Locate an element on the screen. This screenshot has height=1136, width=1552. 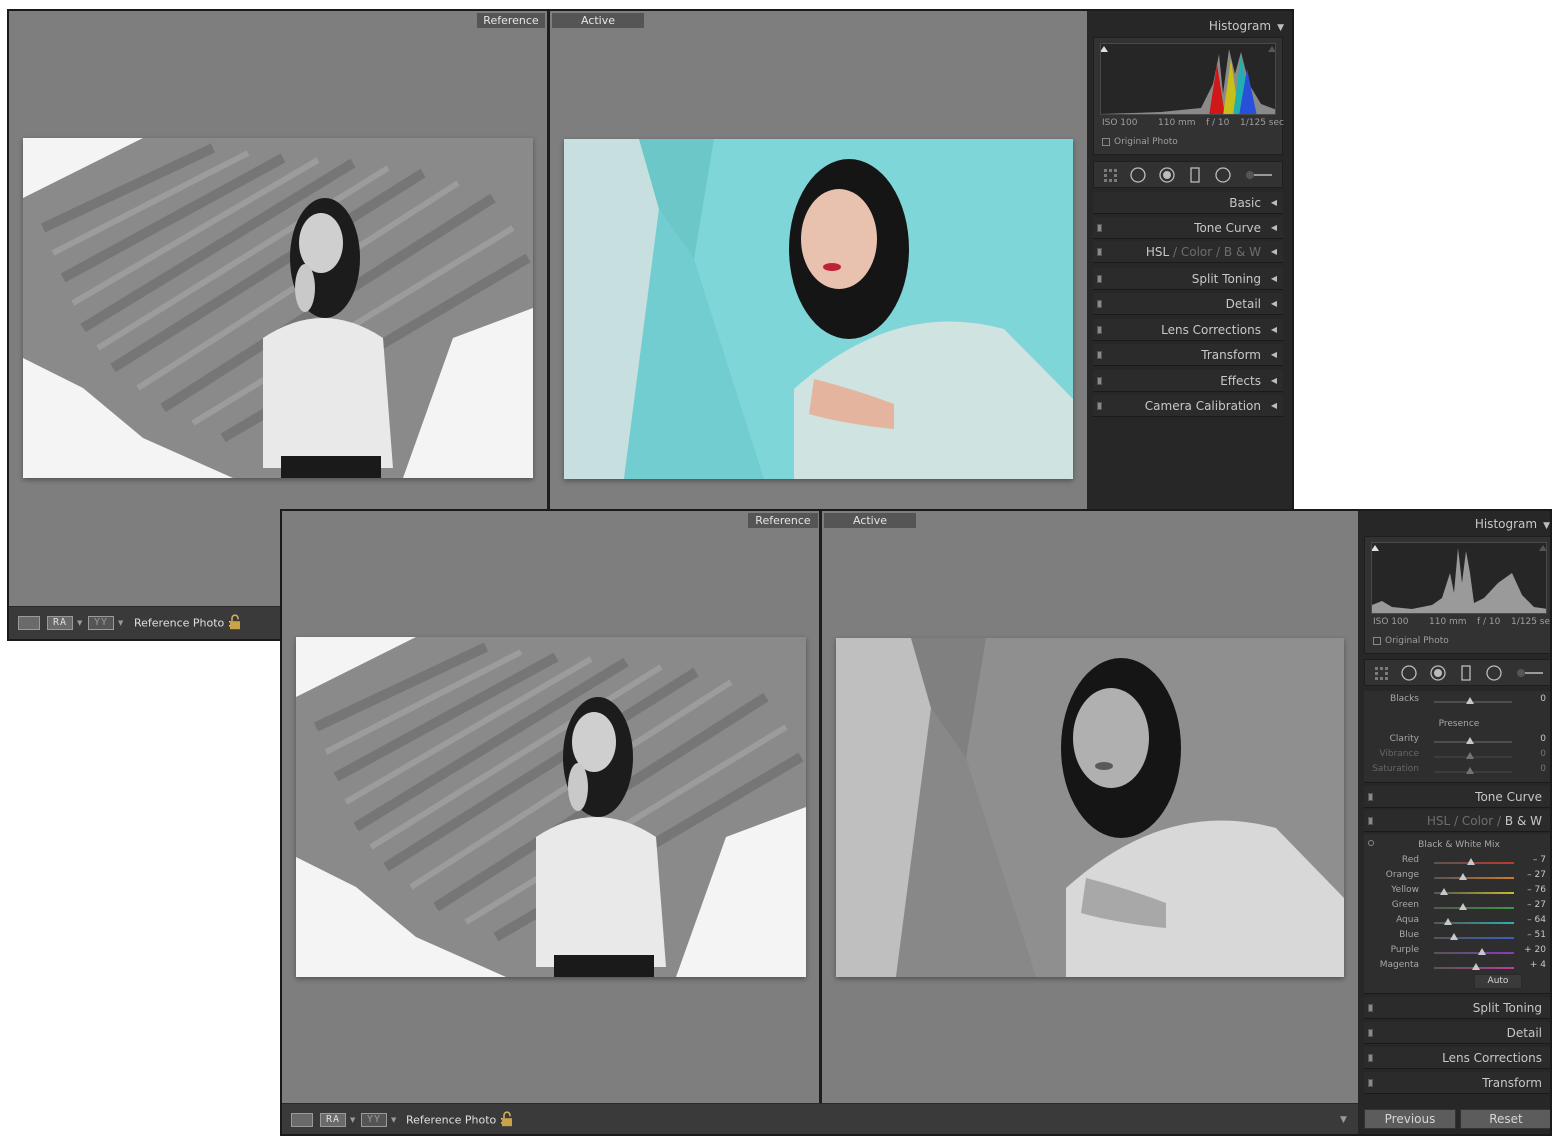
hsl-tabs: HSL / Color / B & W is located at coordinates (1203, 252).